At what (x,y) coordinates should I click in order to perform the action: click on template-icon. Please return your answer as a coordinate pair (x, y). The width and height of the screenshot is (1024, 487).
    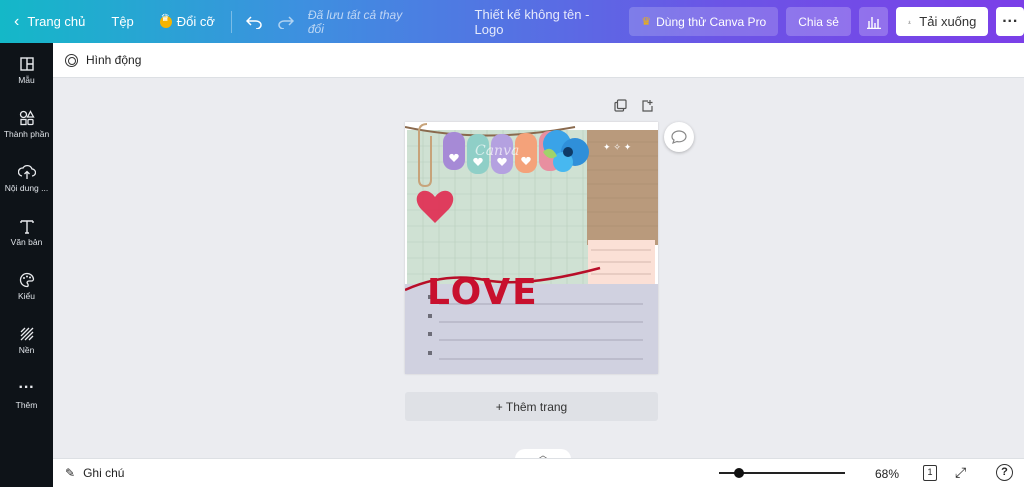
    Looking at the image, I should click on (26, 63).